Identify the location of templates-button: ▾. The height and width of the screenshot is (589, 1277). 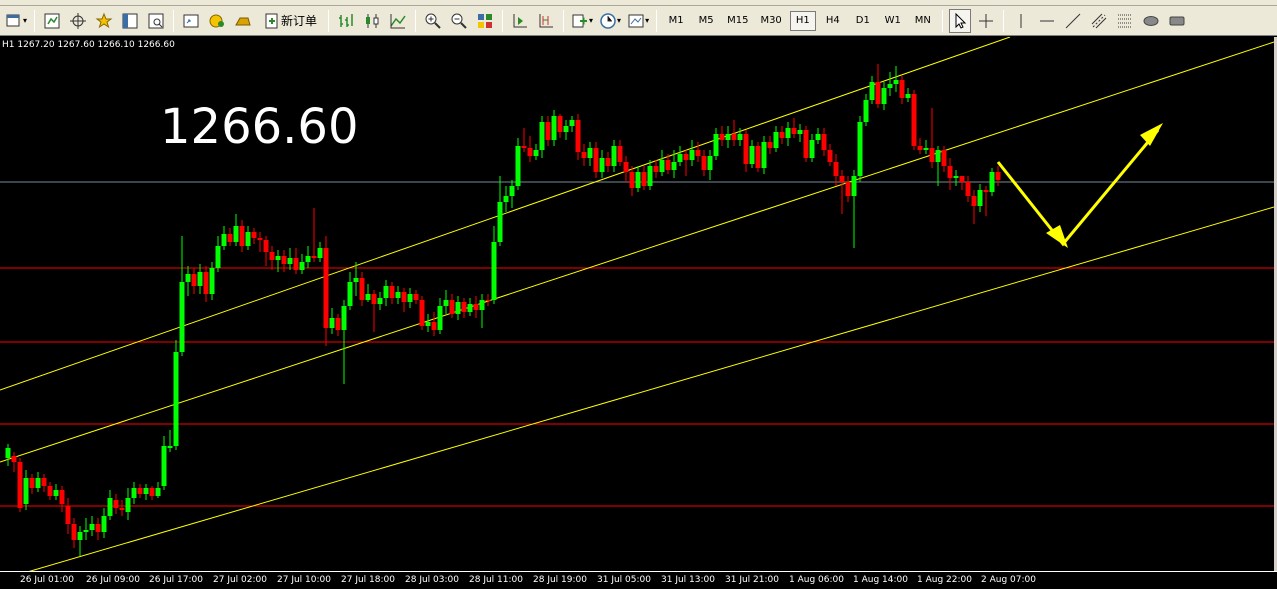
(638, 21).